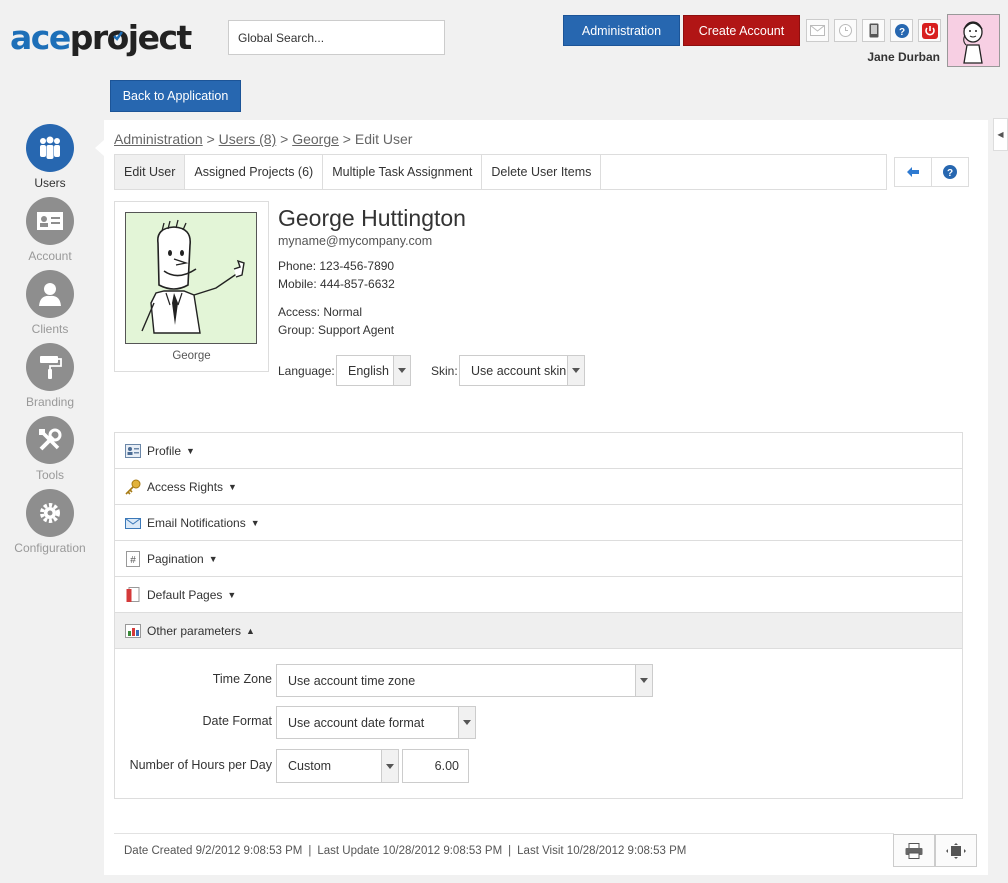 The image size is (1008, 883). I want to click on section-pagination: # Pagination ▼, so click(538, 559).